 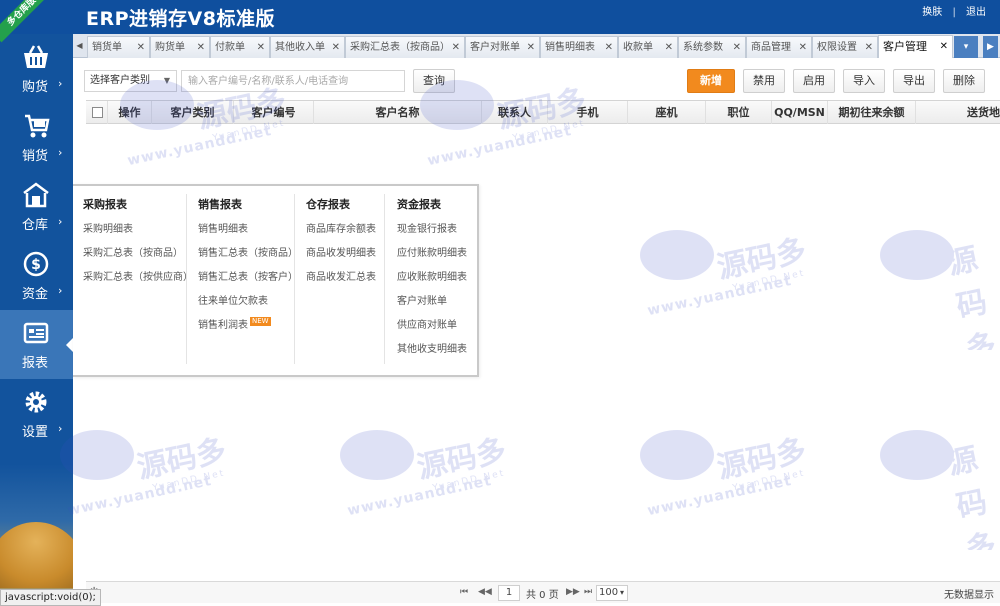 I want to click on tab-scroll-left-icon: ◀, so click(x=79, y=46).